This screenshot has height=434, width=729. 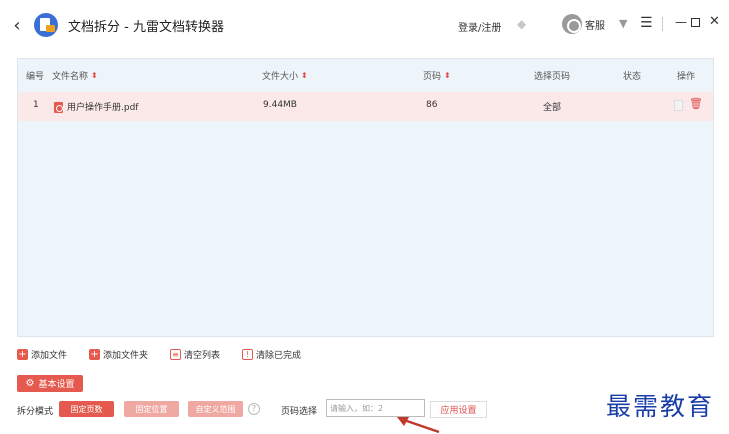 What do you see at coordinates (46, 25) in the screenshot?
I see `app-logo` at bounding box center [46, 25].